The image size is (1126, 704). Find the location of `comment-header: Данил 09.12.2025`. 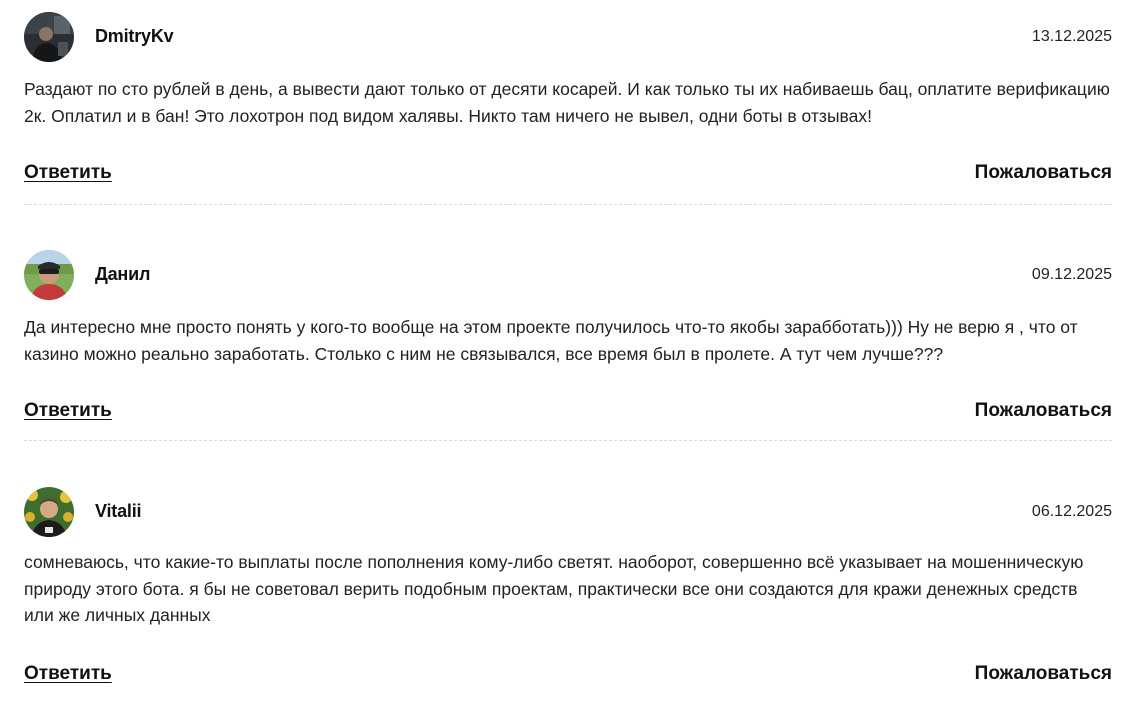

comment-header: Данил 09.12.2025 is located at coordinates (568, 275).